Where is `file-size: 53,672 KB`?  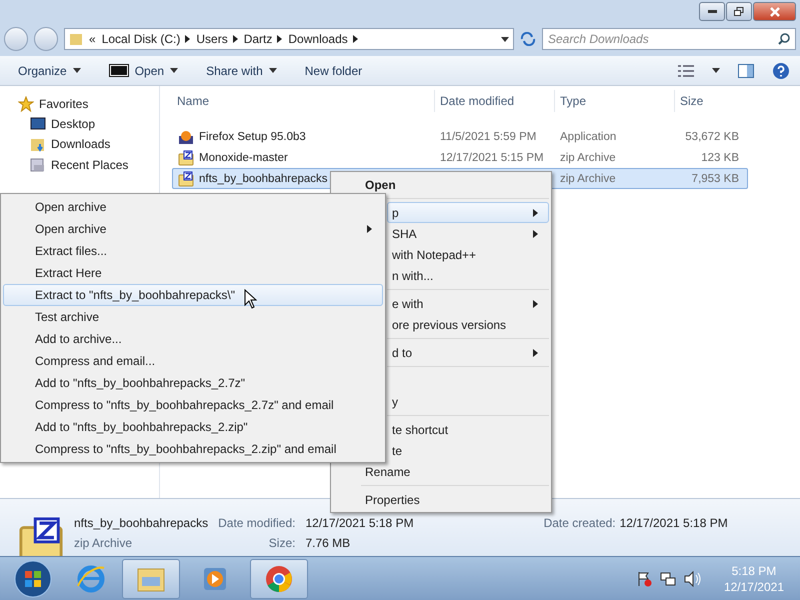 file-size: 53,672 KB is located at coordinates (712, 136).